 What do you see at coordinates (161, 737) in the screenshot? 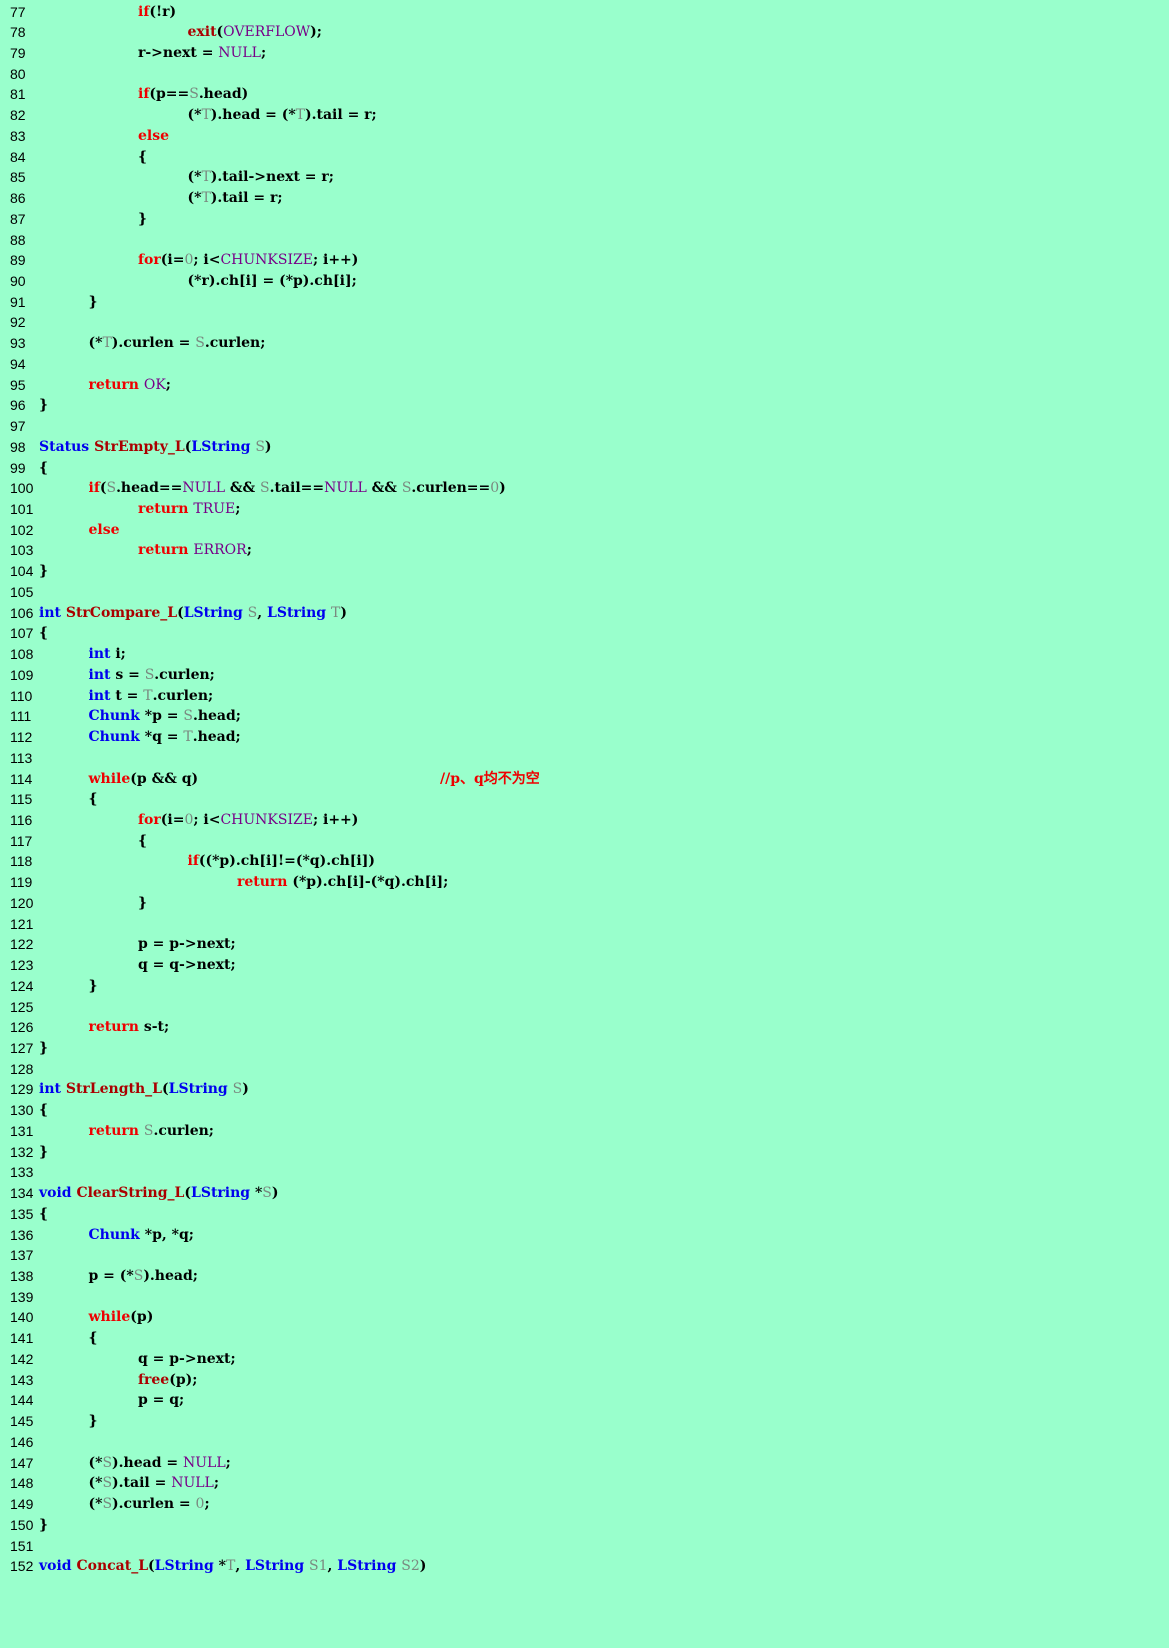
I see `code-text: *q =` at bounding box center [161, 737].